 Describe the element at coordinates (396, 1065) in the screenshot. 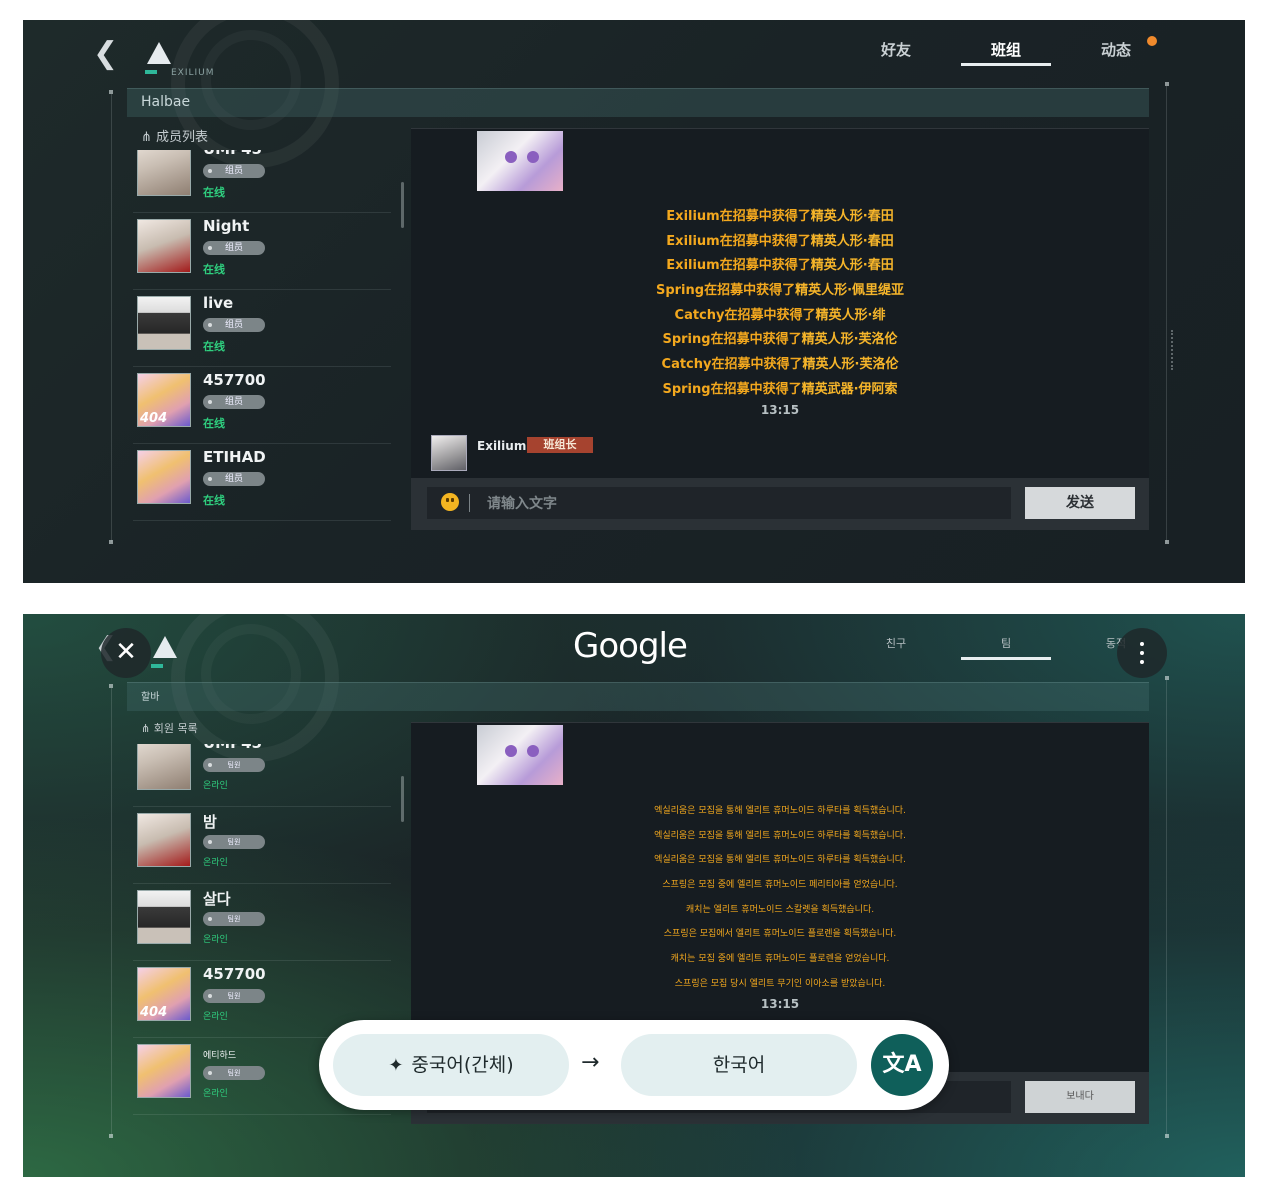

I see `sparkle-icon: ✦` at that location.